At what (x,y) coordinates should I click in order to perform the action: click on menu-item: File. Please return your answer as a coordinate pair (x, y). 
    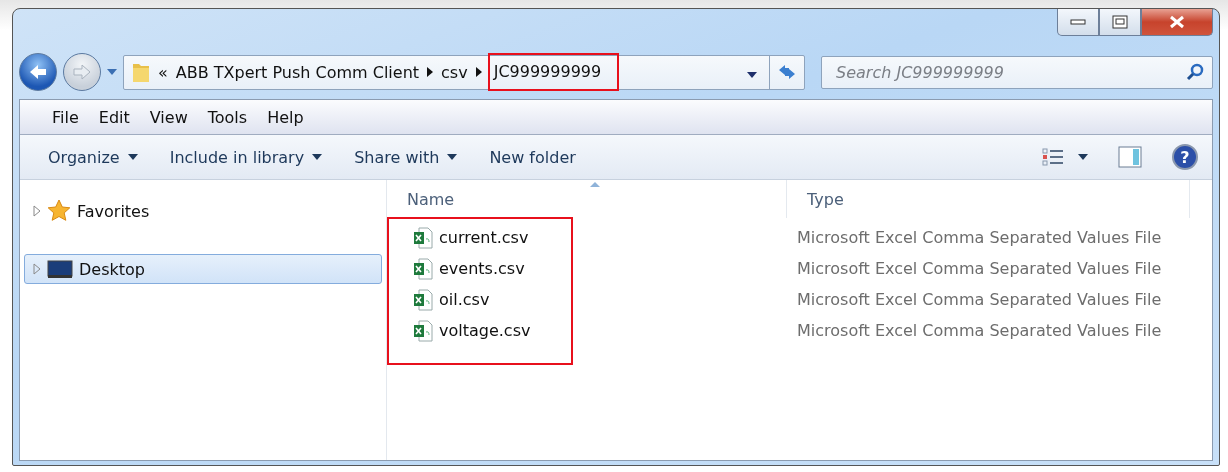
    Looking at the image, I should click on (65, 117).